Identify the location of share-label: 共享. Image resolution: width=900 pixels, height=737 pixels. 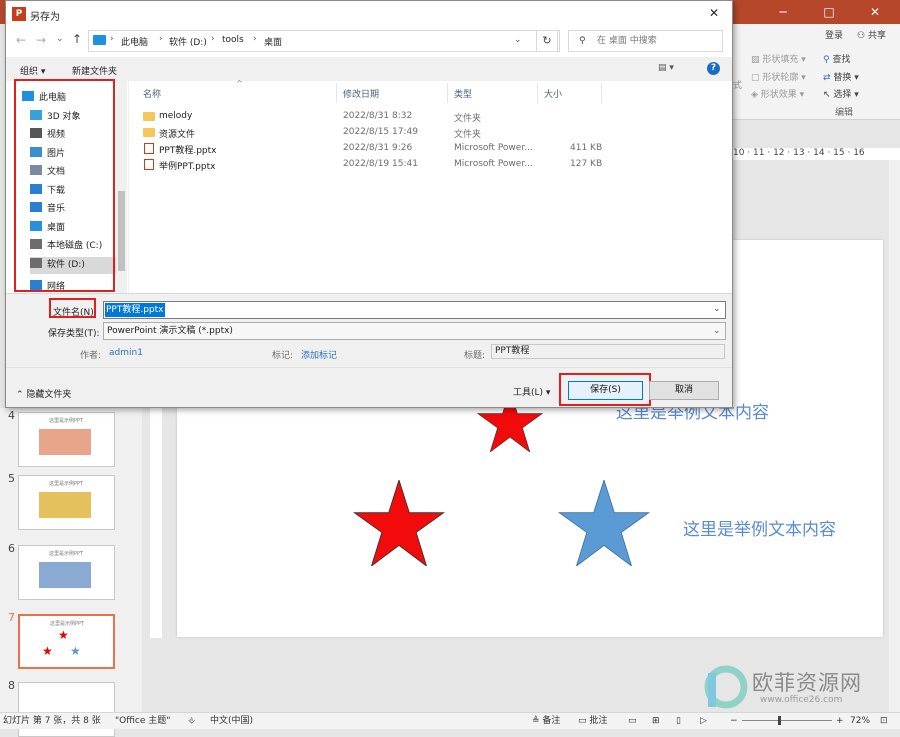
(876, 36).